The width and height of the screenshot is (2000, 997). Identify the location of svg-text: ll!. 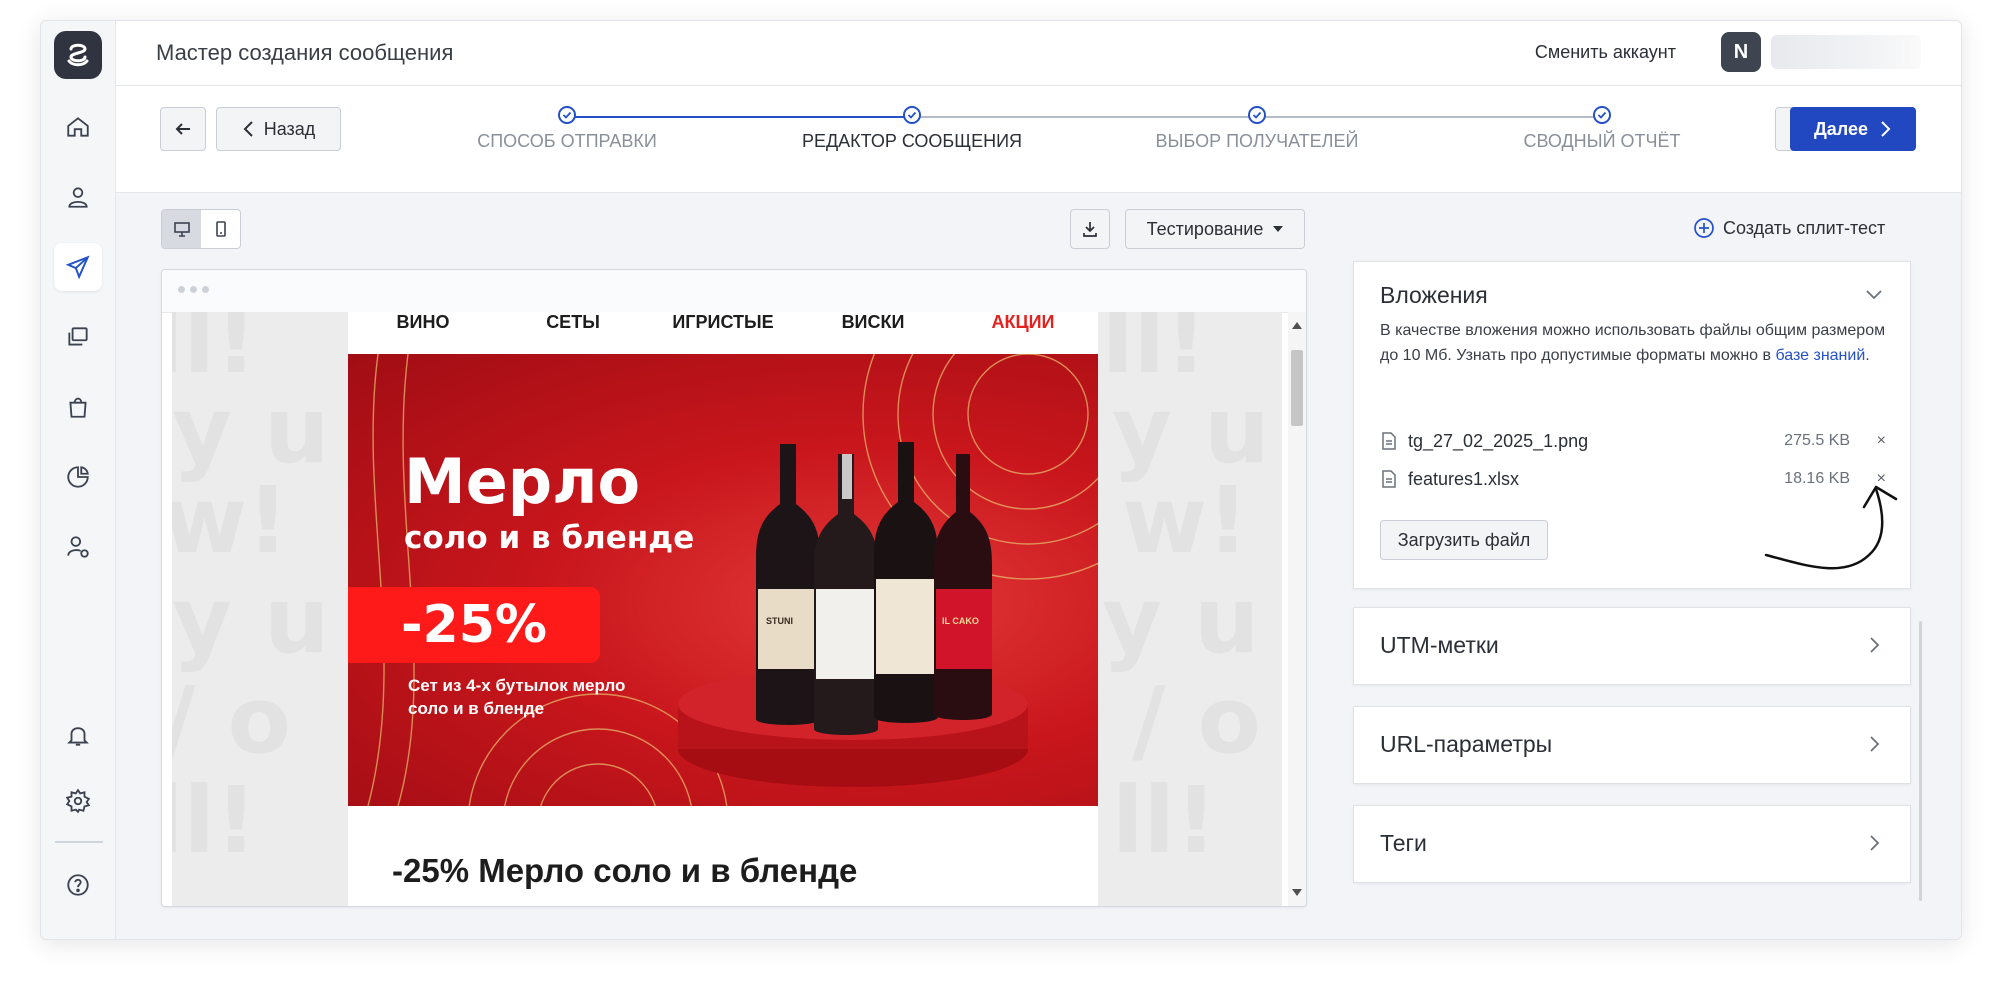
(214, 820).